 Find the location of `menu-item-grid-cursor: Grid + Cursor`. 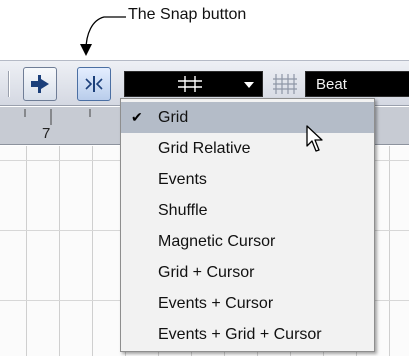

menu-item-grid-cursor: Grid + Cursor is located at coordinates (247, 272).